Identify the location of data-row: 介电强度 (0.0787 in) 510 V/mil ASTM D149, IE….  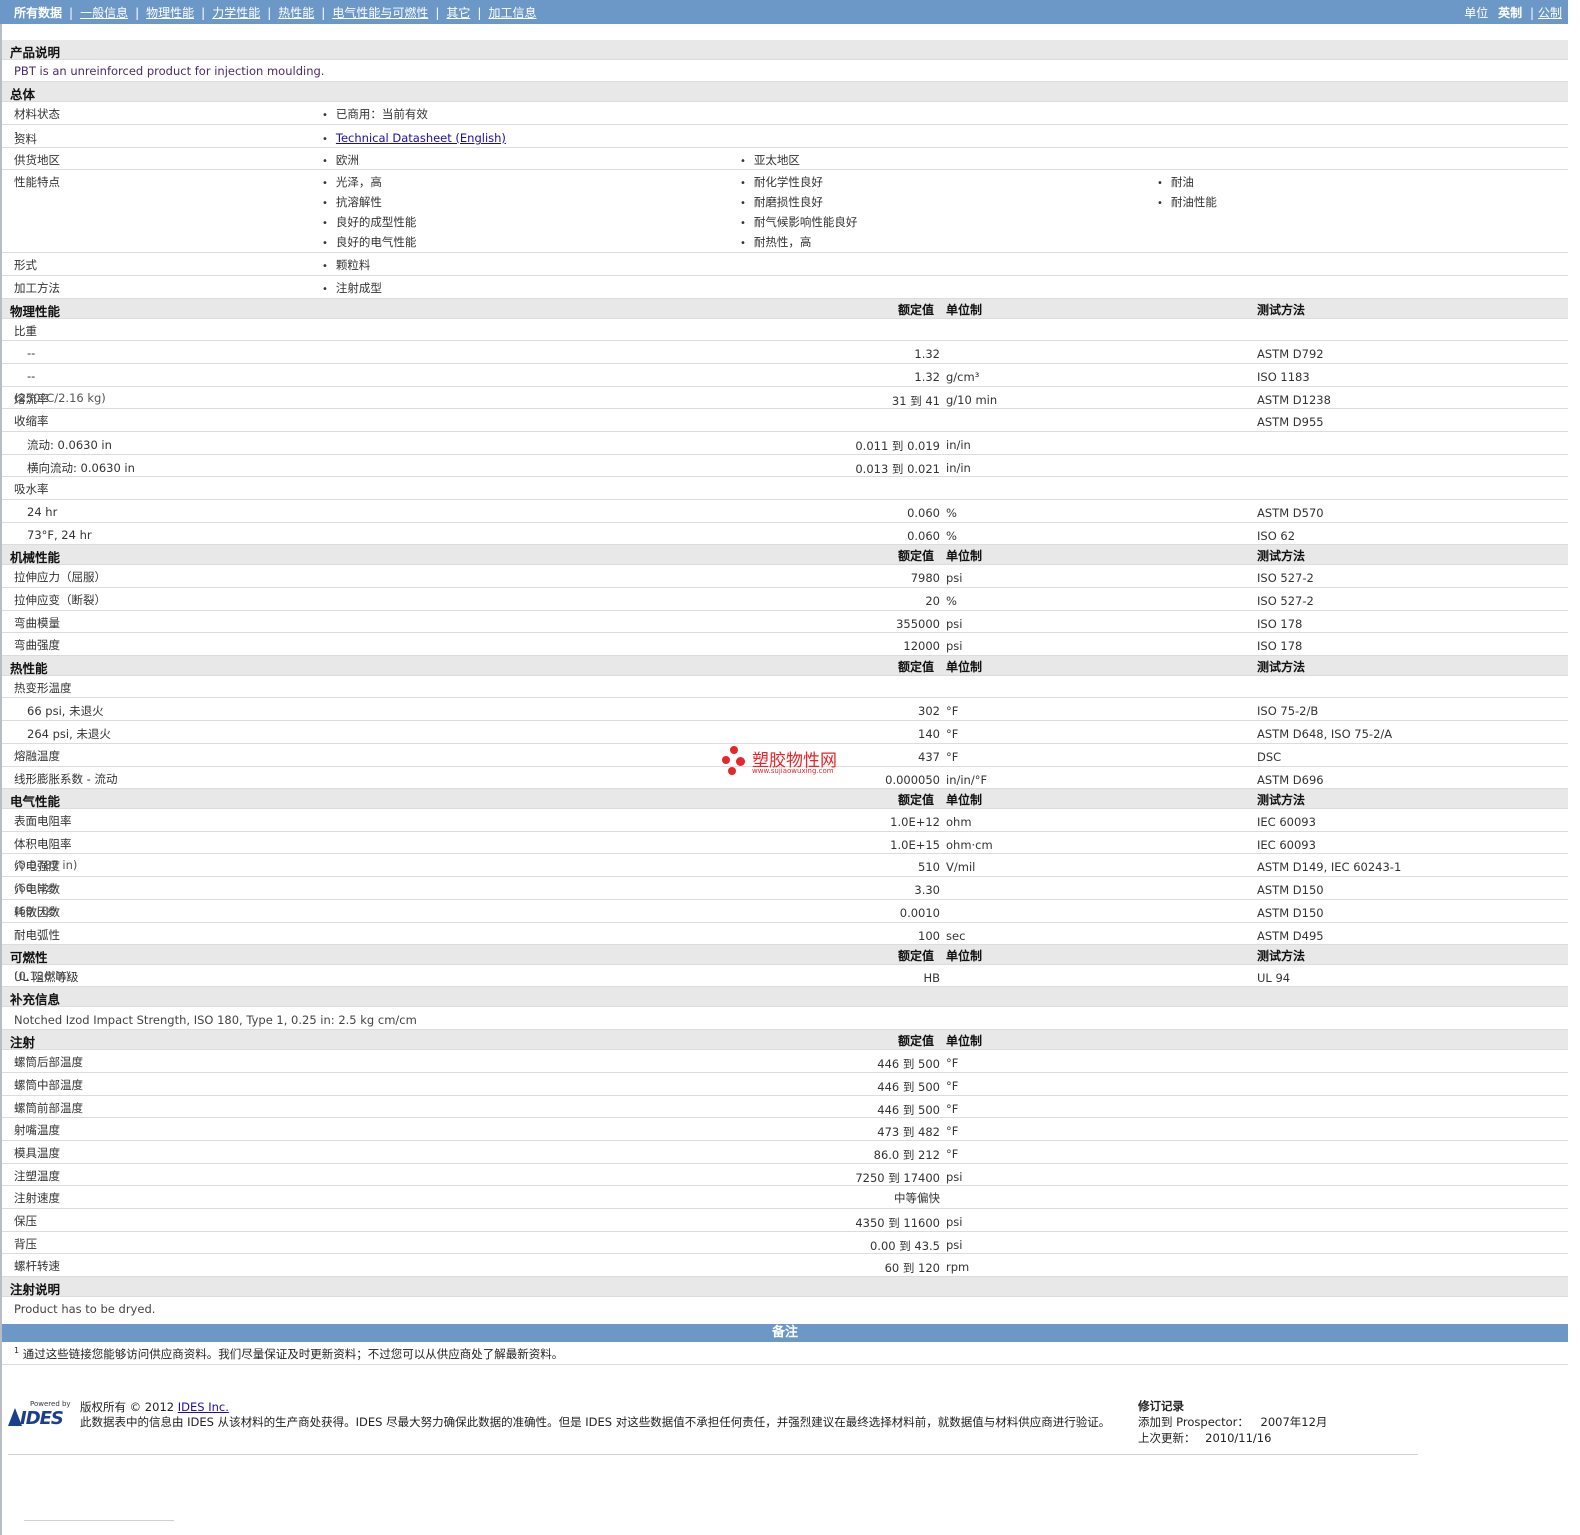
(785, 865).